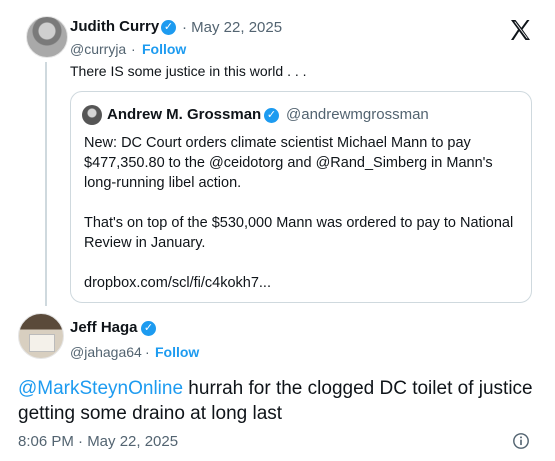 This screenshot has width=555, height=461. Describe the element at coordinates (104, 327) in the screenshot. I see `author-name: Jeff Haga` at that location.